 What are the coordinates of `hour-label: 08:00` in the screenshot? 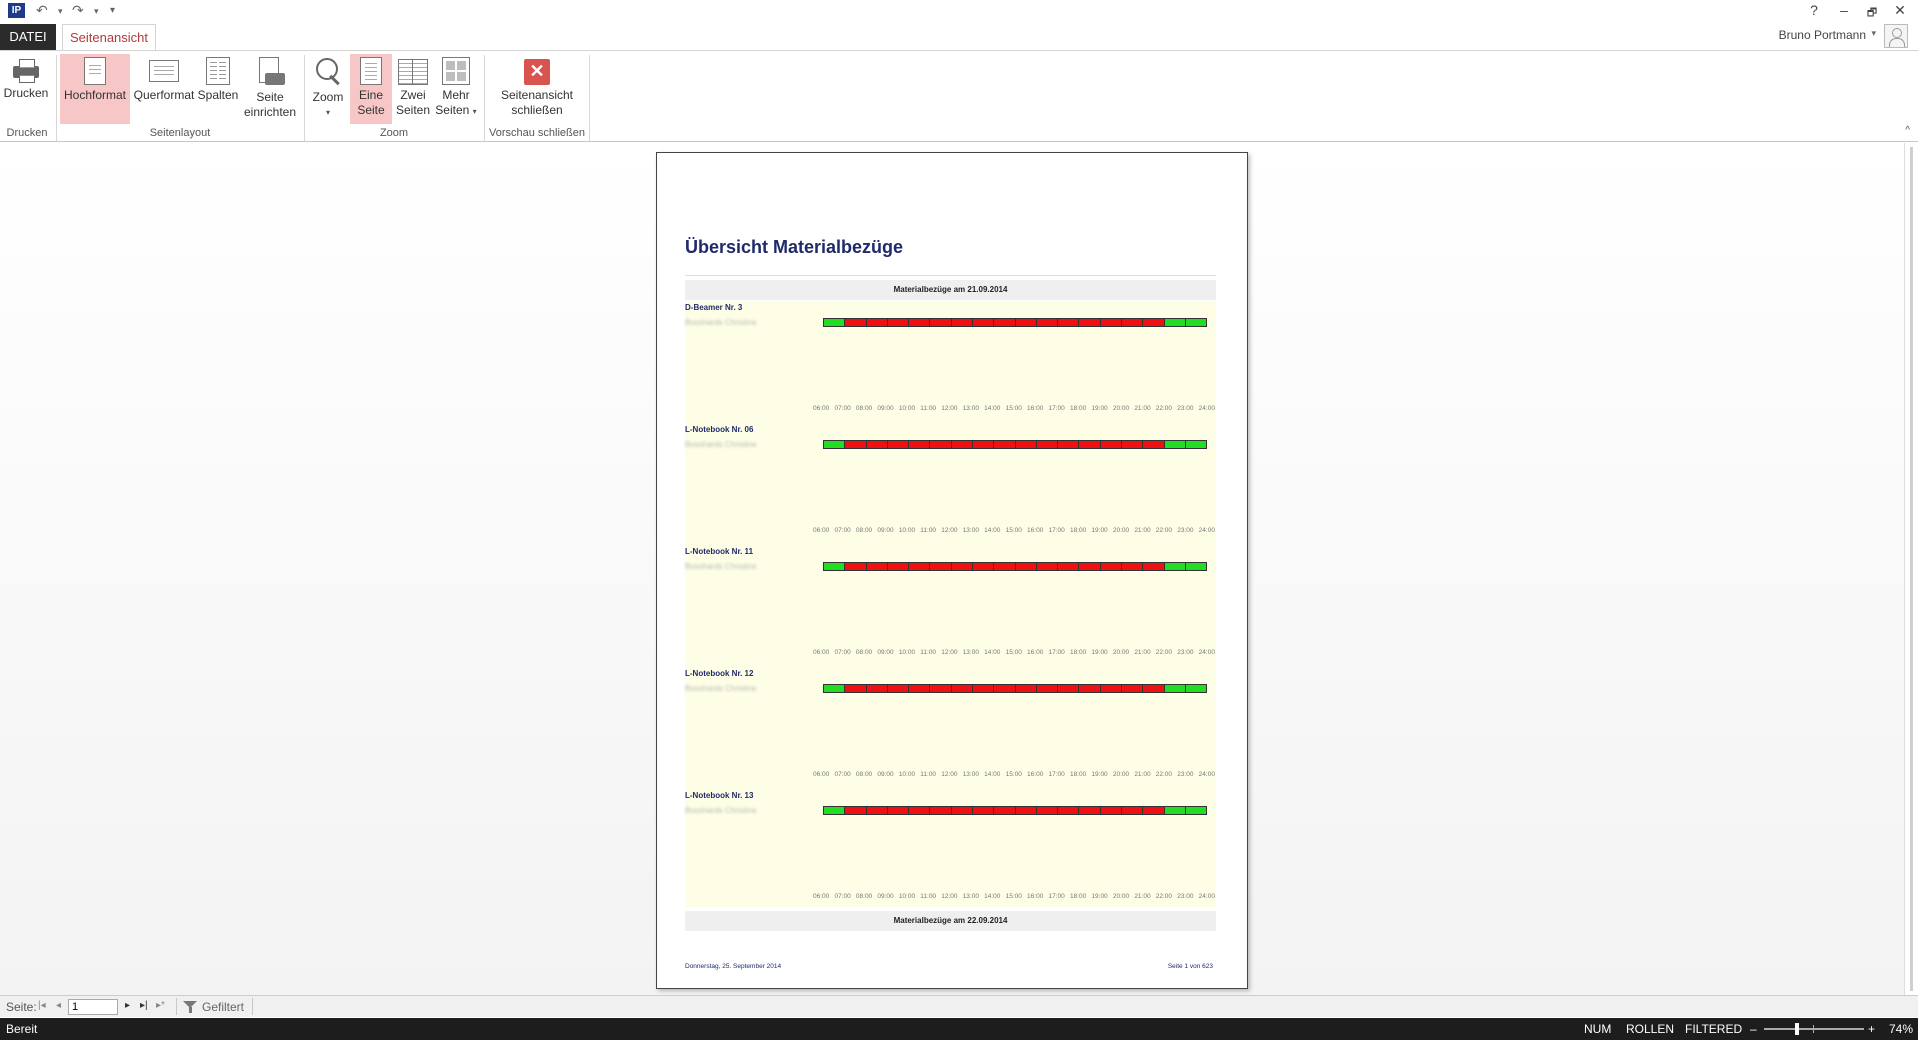 It's located at (864, 408).